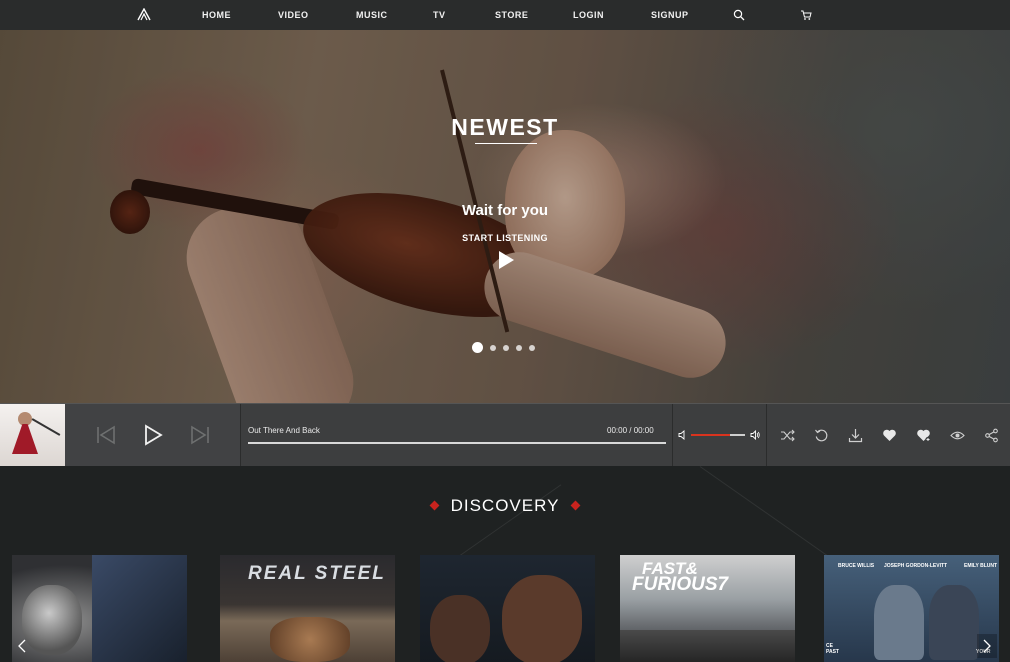 Image resolution: width=1010 pixels, height=662 pixels. What do you see at coordinates (506, 143) in the screenshot?
I see `hero-title-underline` at bounding box center [506, 143].